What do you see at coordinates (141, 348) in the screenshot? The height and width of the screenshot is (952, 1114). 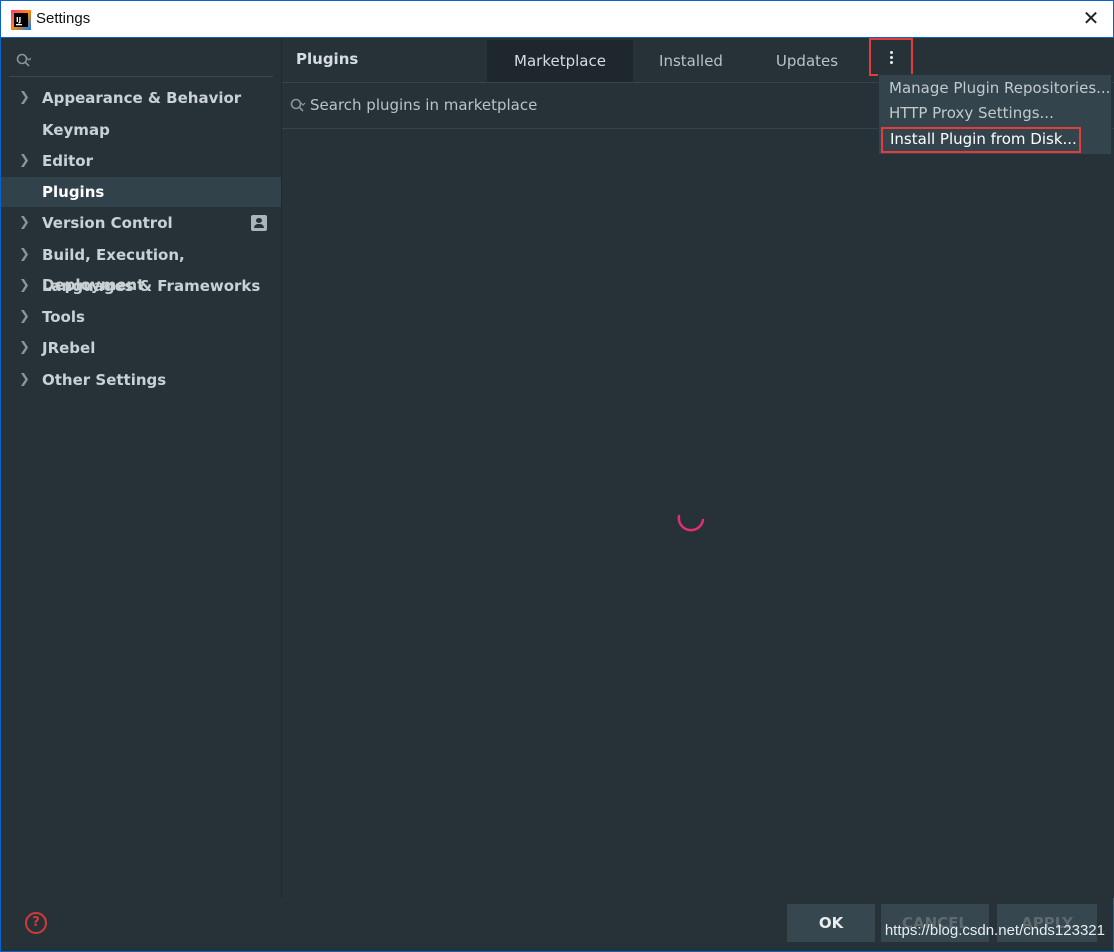 I see `sidebar-item-jrebel: ❯ JRebel` at bounding box center [141, 348].